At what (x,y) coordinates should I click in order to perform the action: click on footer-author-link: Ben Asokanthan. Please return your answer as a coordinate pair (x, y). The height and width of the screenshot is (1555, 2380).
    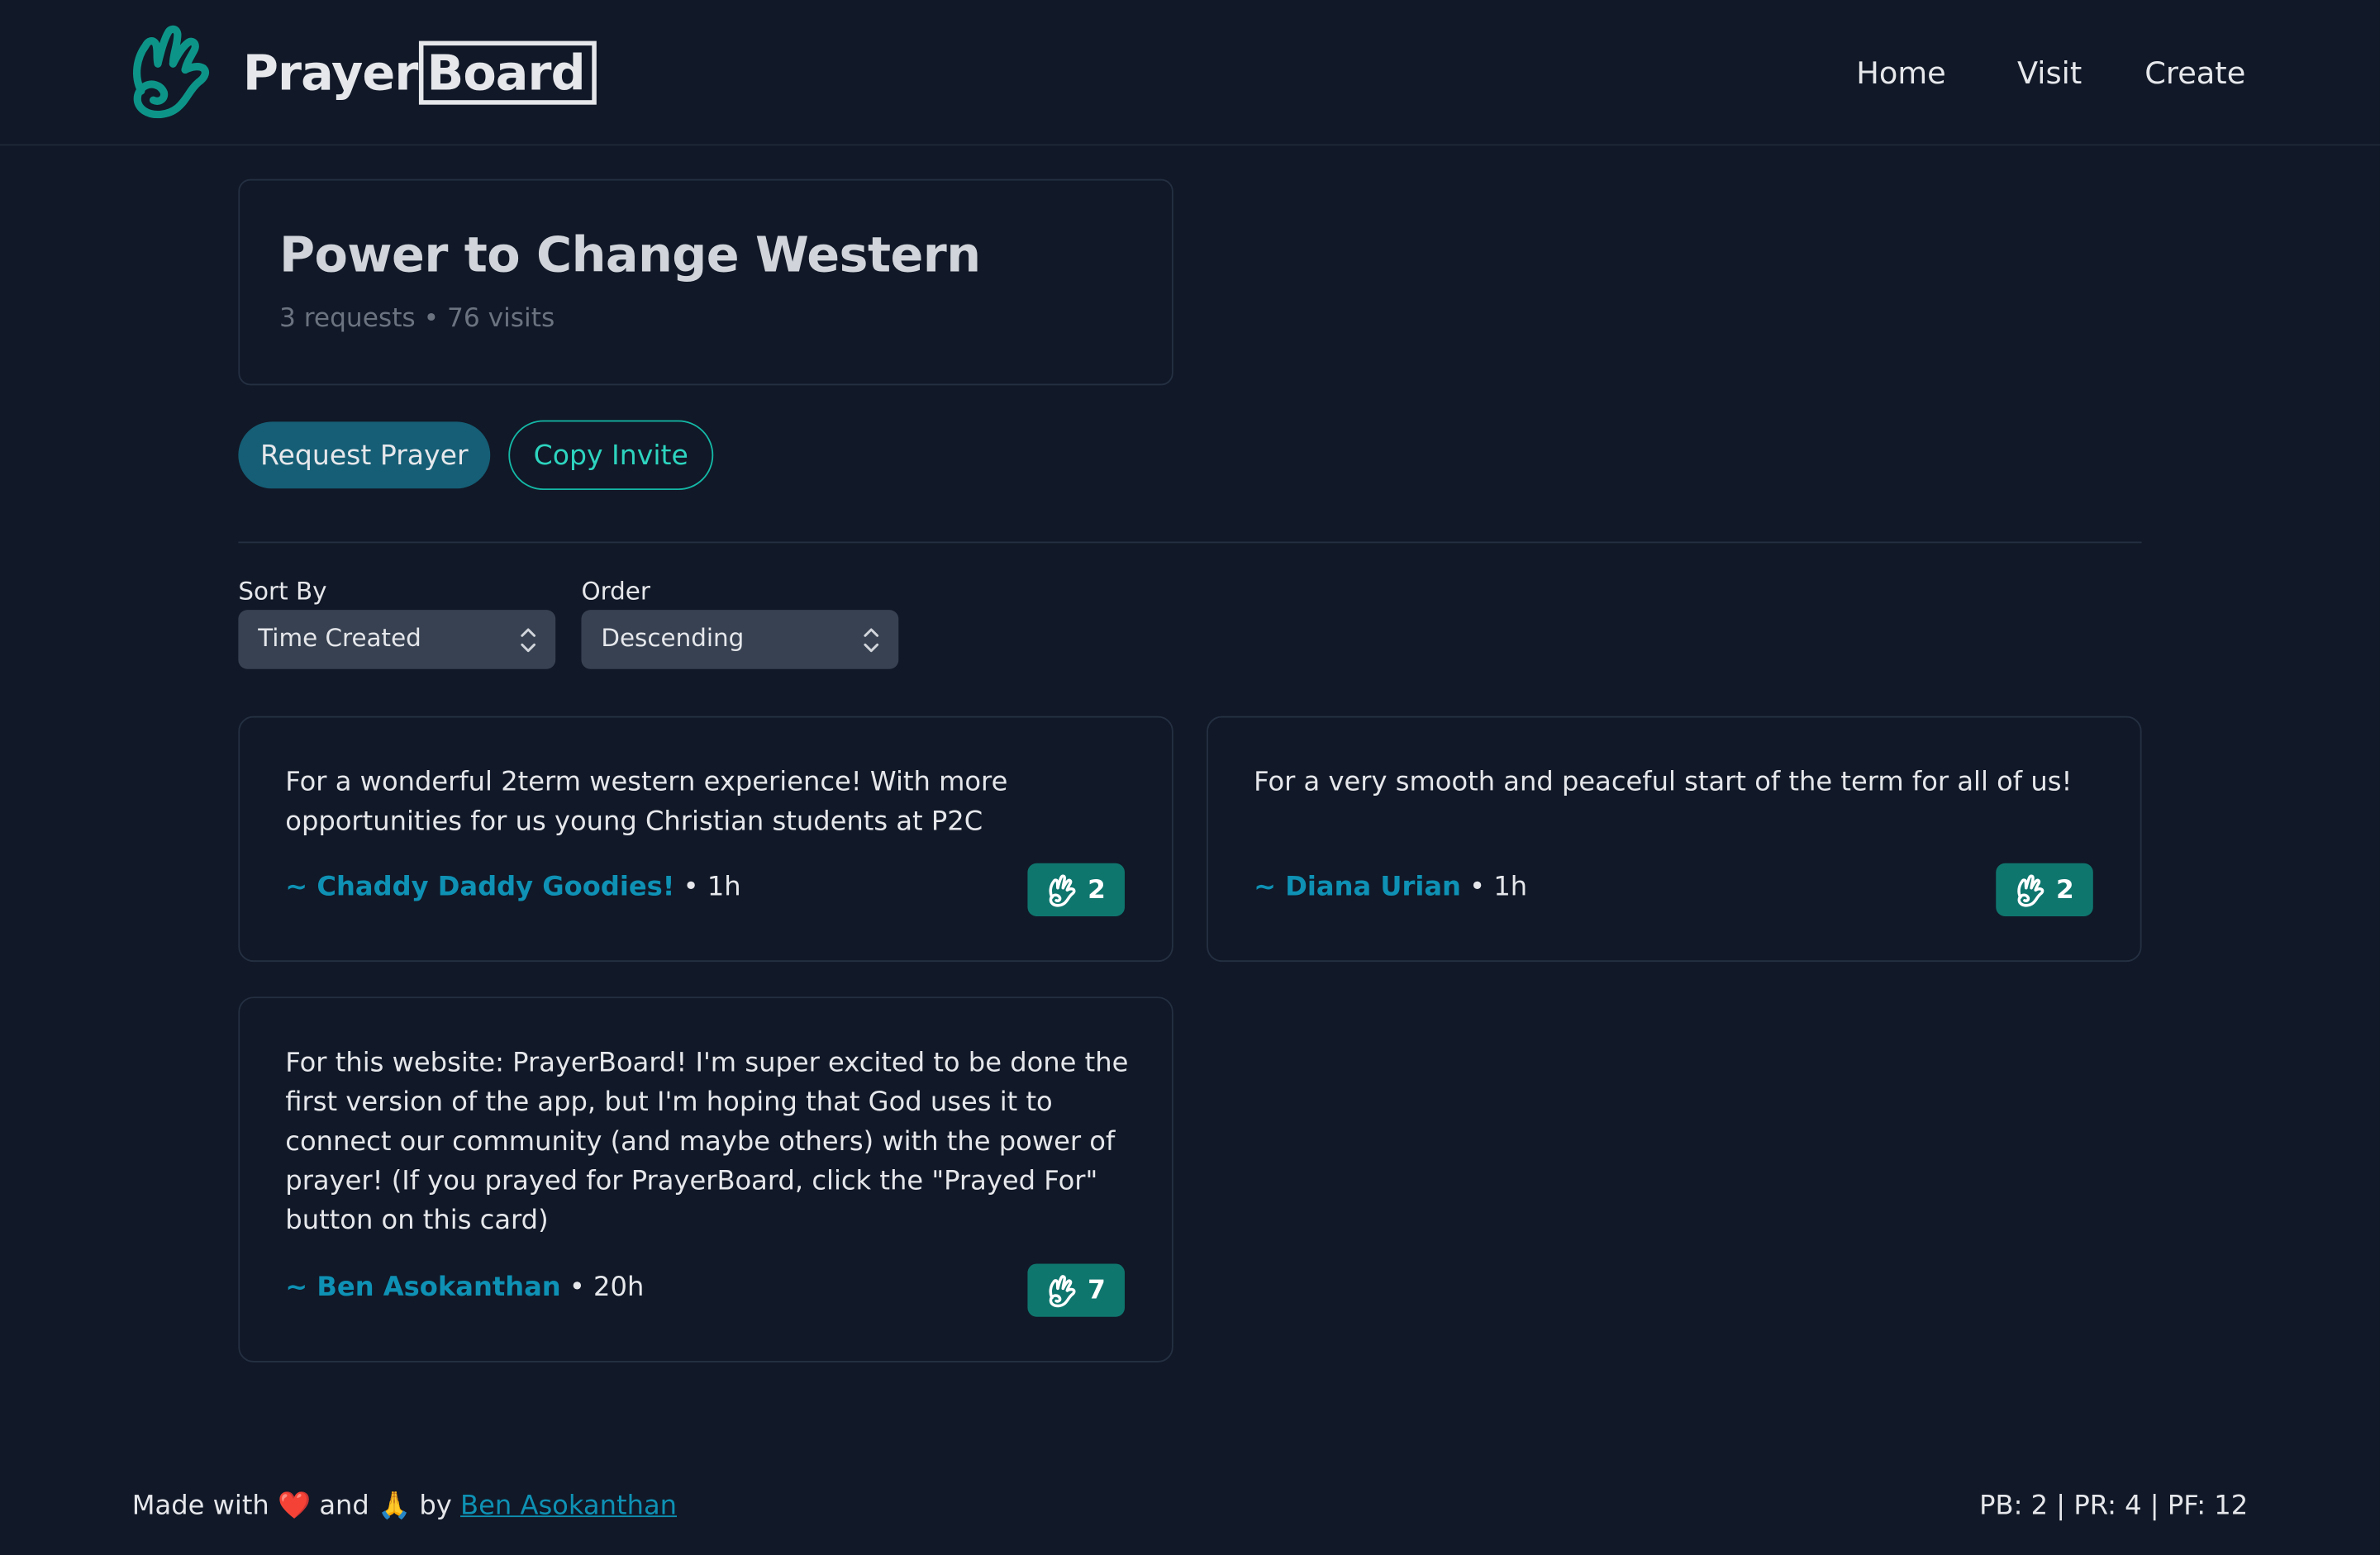
    Looking at the image, I should click on (568, 1506).